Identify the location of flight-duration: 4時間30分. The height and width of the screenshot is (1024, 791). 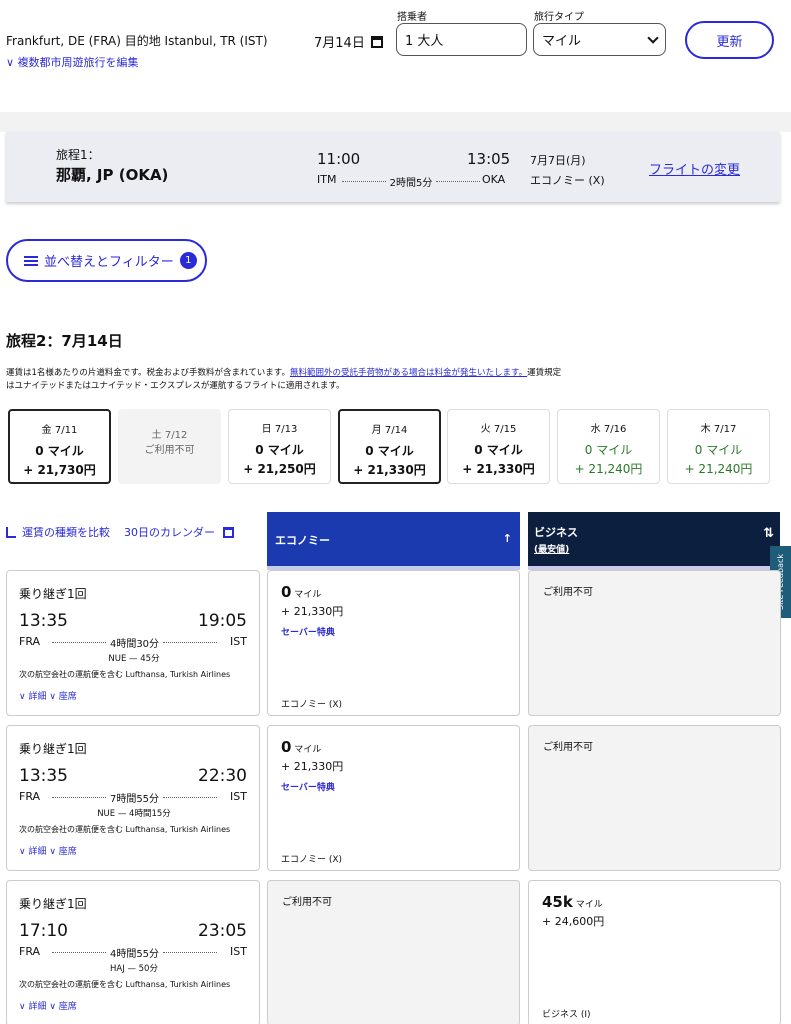
(134, 642).